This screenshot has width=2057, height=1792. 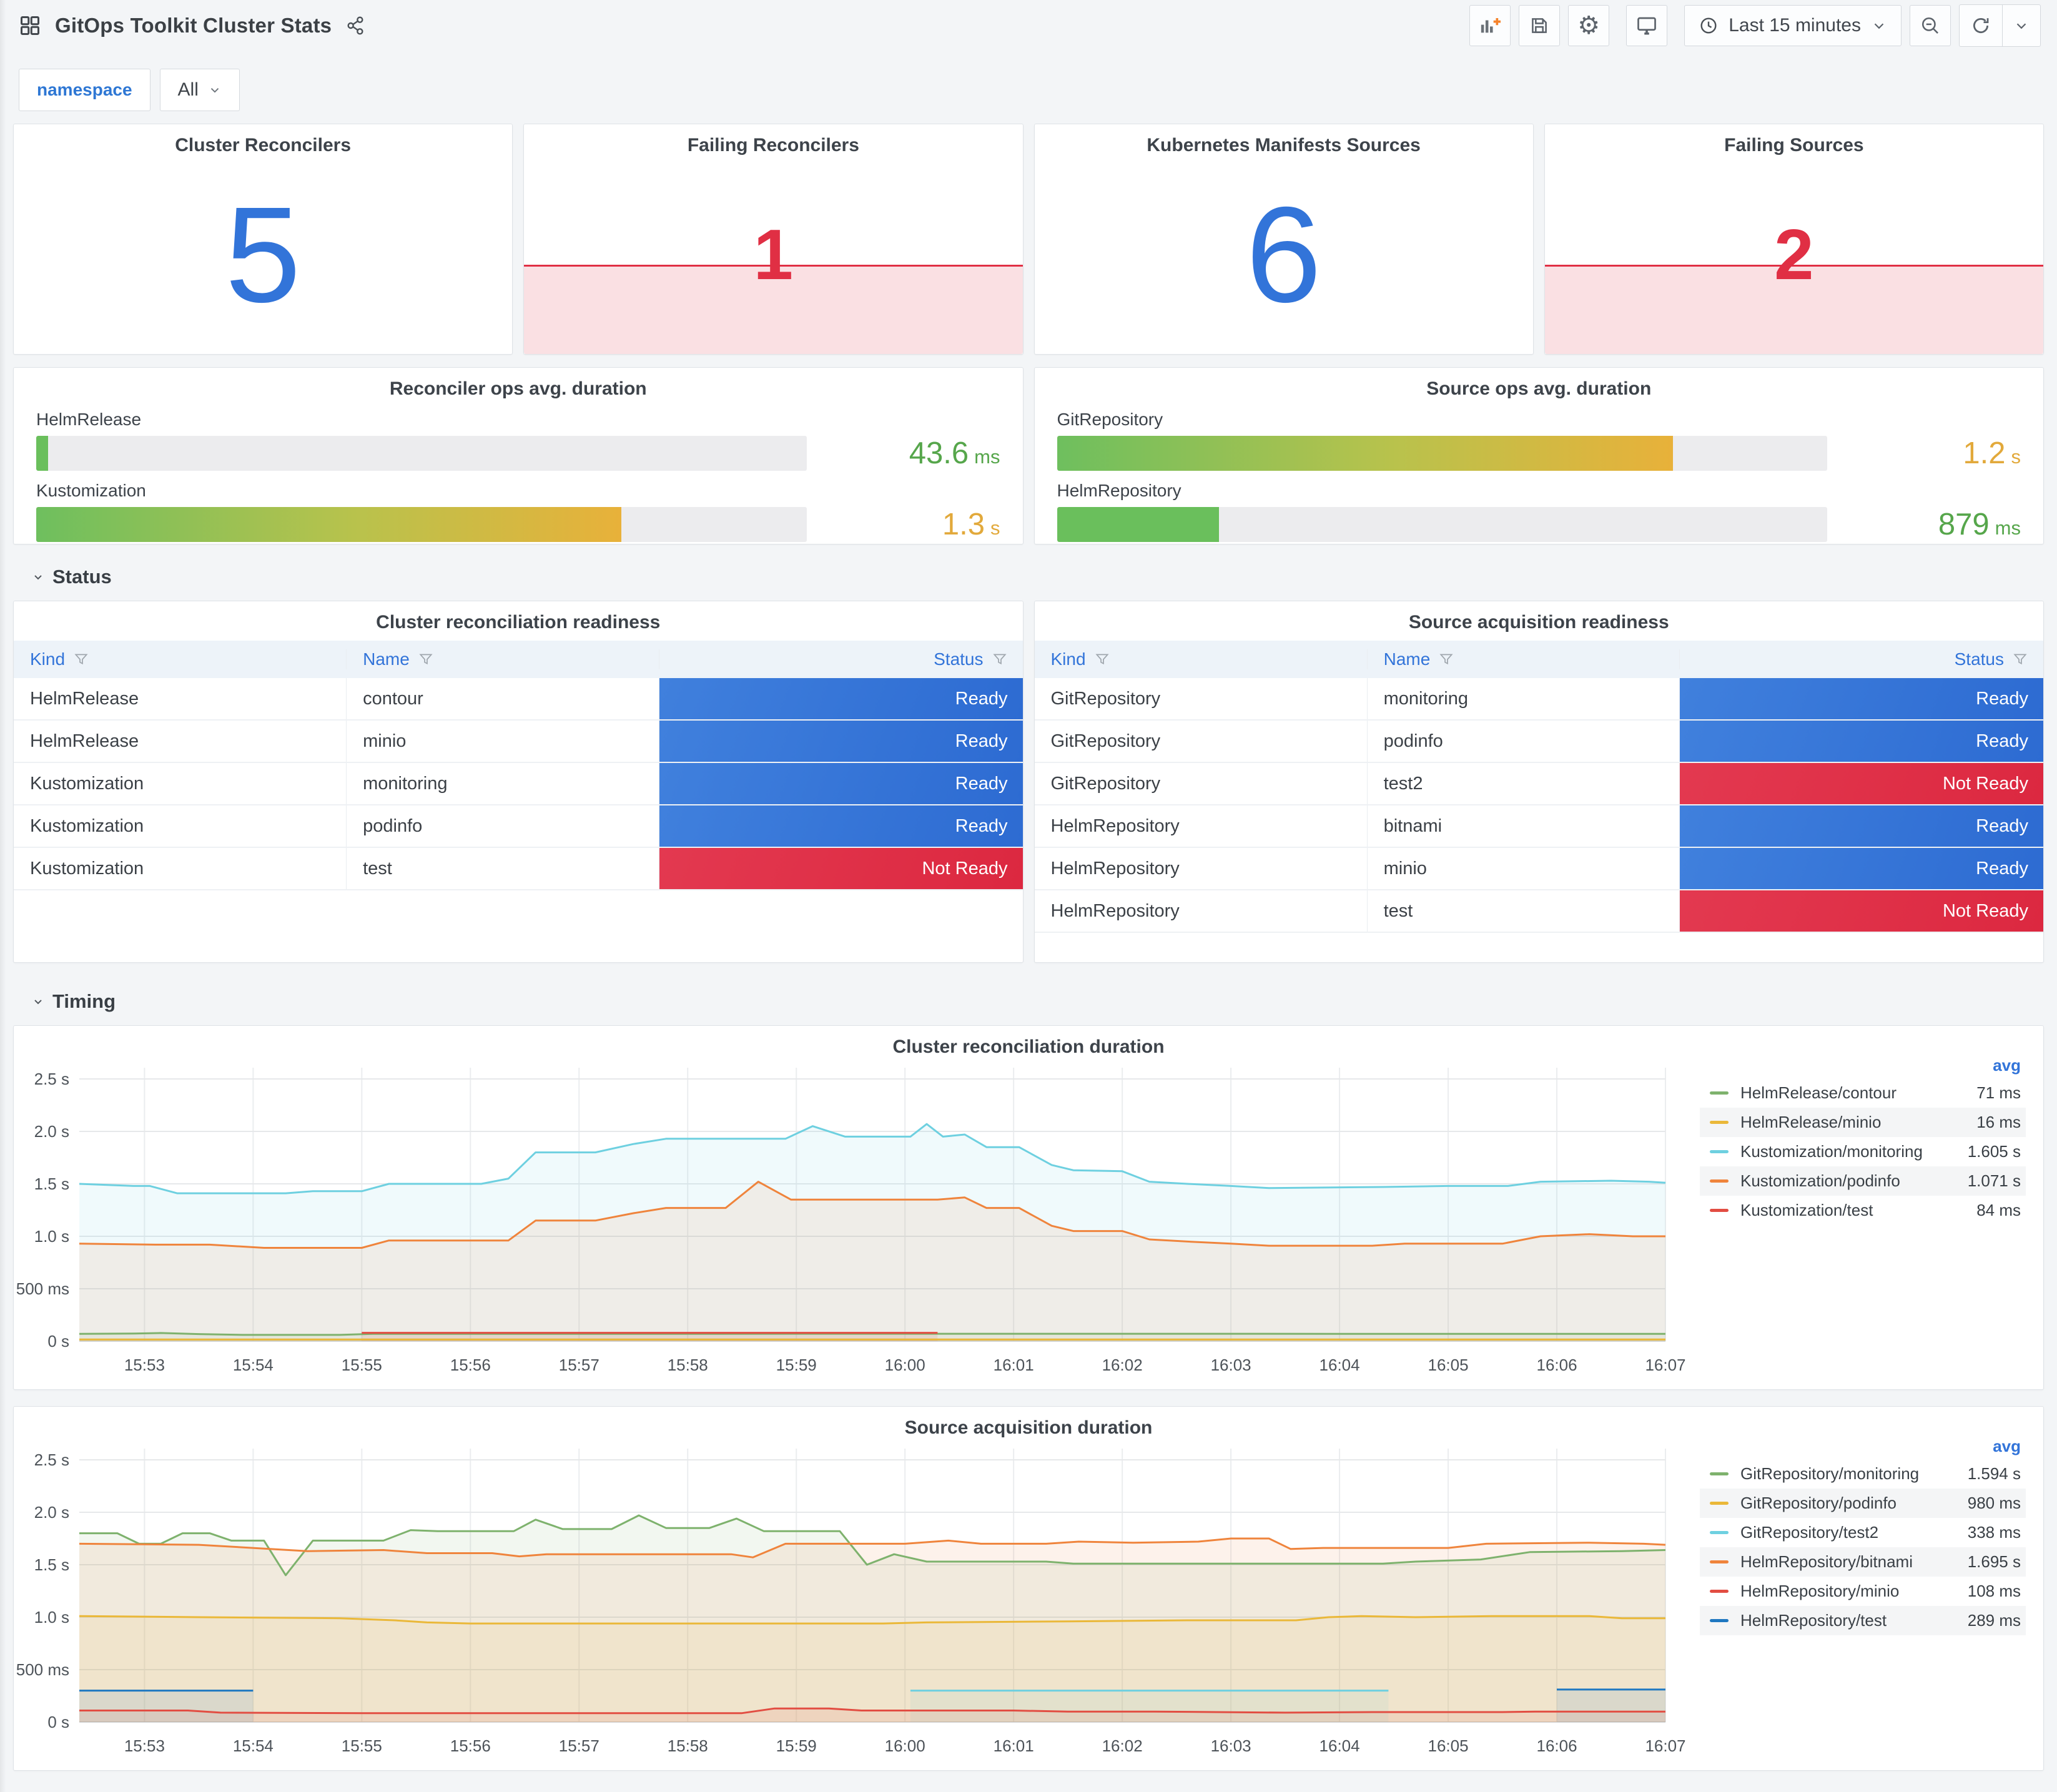 I want to click on cell-kind: GitRepository, so click(x=1201, y=698).